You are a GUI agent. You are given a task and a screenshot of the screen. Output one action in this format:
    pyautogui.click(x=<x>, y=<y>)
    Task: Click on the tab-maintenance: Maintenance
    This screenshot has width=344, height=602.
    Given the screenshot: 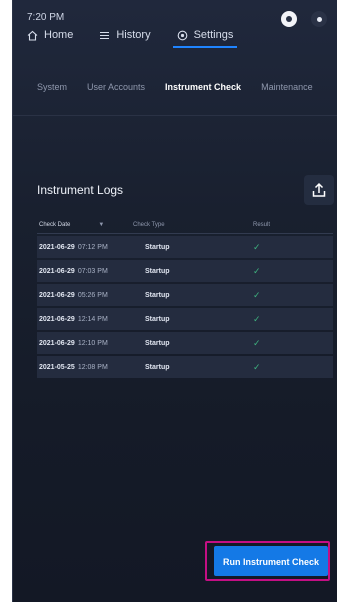 What is the action you would take?
    pyautogui.click(x=287, y=87)
    